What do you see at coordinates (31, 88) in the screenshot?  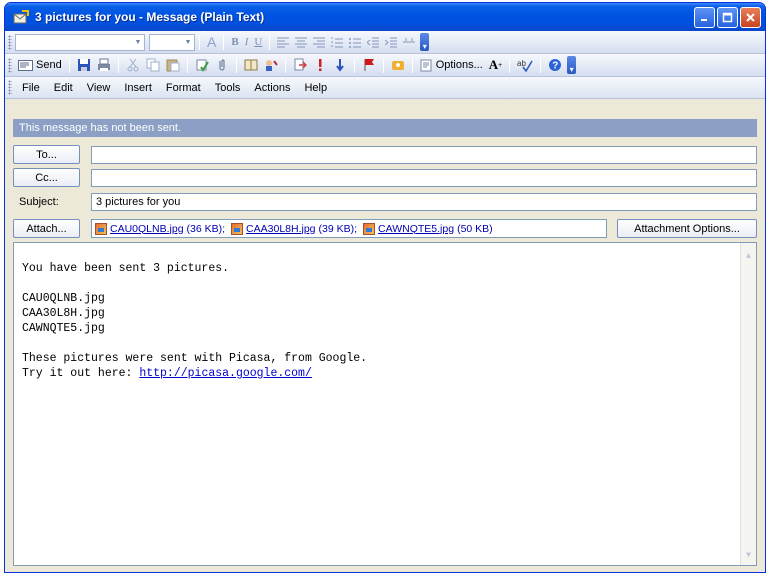 I see `menu-item-file: File` at bounding box center [31, 88].